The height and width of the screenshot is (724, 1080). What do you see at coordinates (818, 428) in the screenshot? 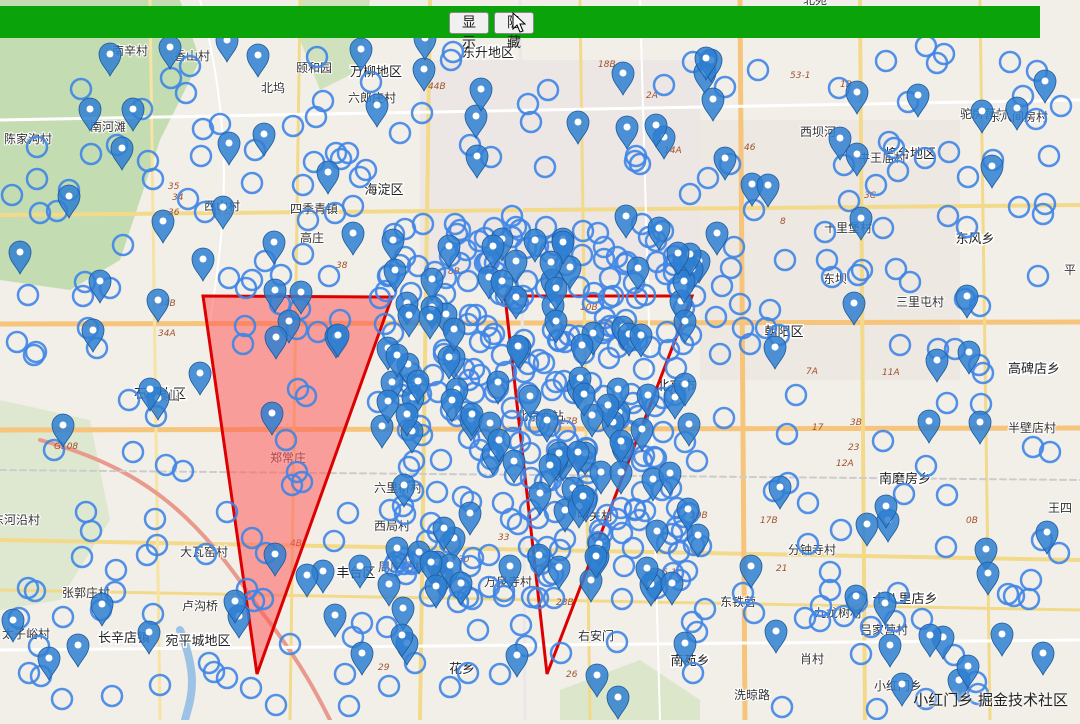
I see `road-label: 17` at bounding box center [818, 428].